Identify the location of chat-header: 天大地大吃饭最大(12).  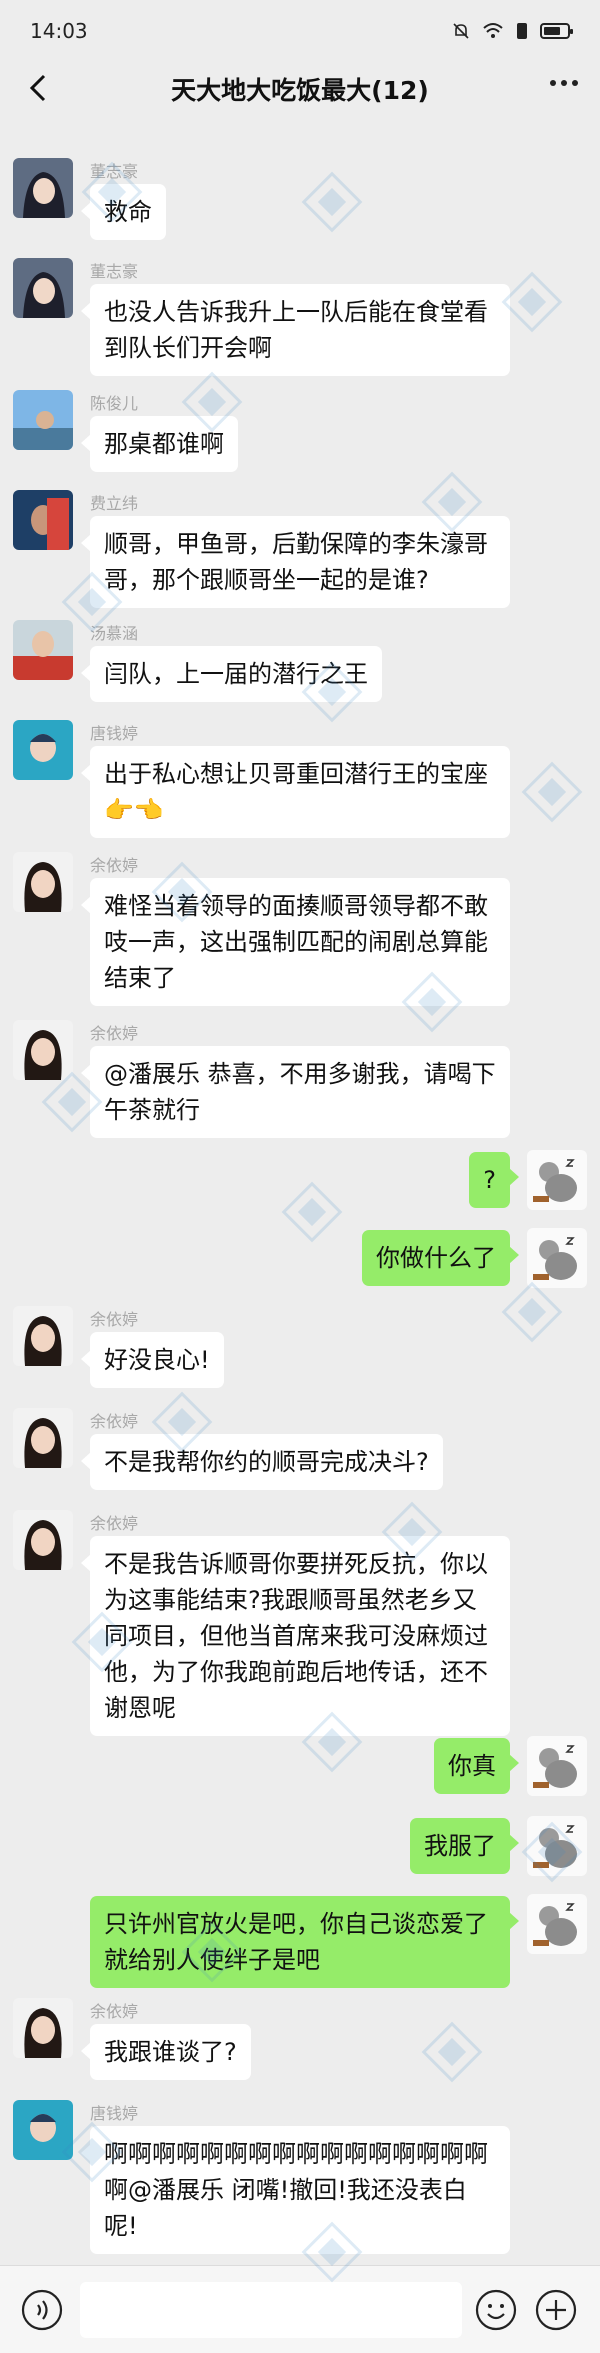
(300, 89).